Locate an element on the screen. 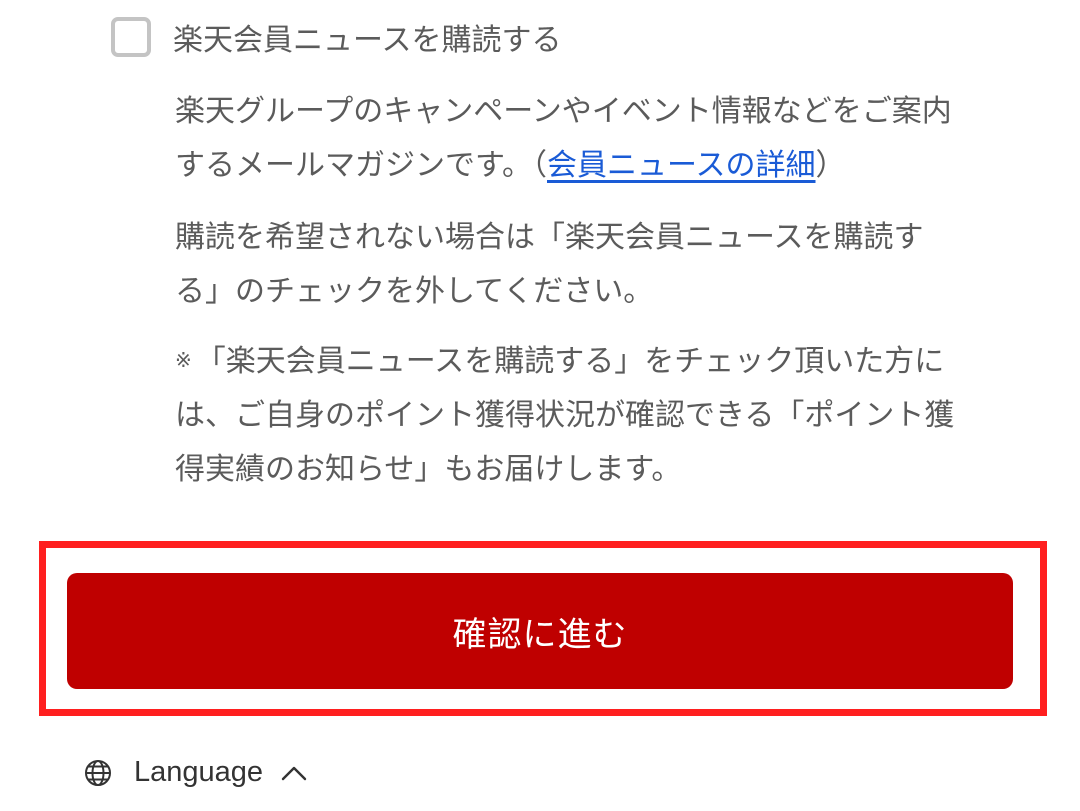  globe-icon is located at coordinates (98, 773).